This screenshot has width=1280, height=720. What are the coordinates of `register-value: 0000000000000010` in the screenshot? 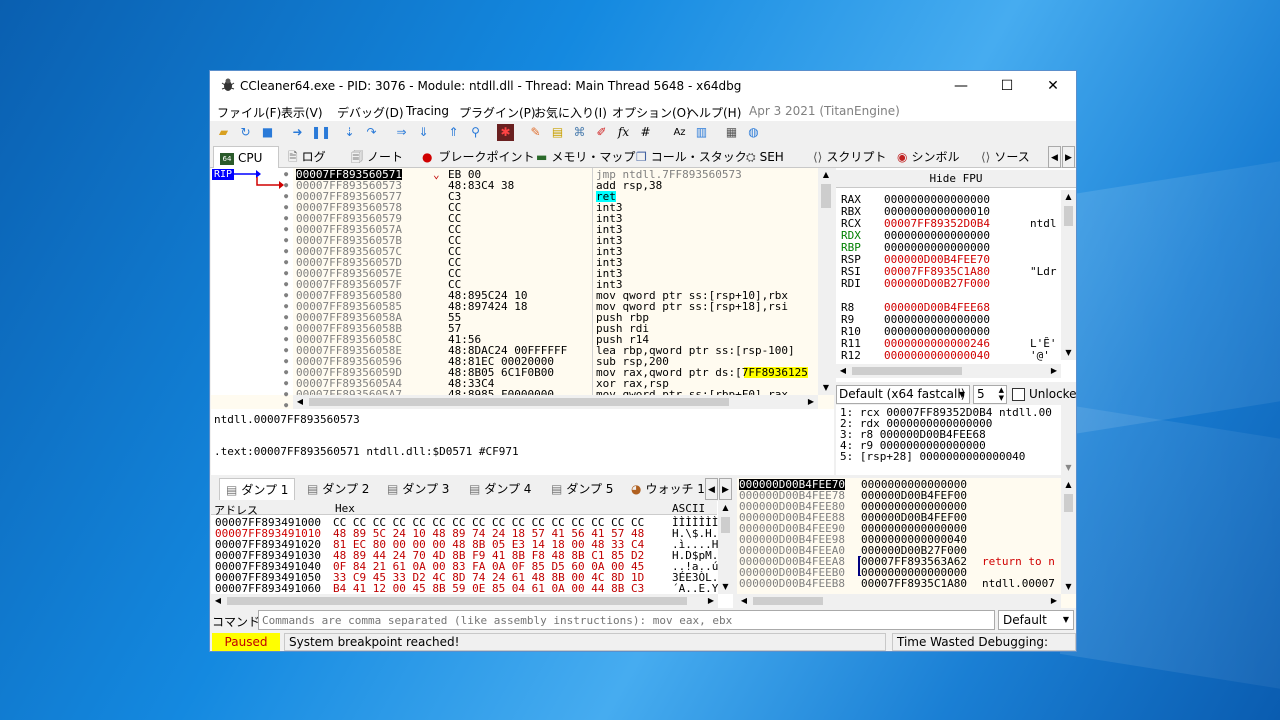 It's located at (937, 211).